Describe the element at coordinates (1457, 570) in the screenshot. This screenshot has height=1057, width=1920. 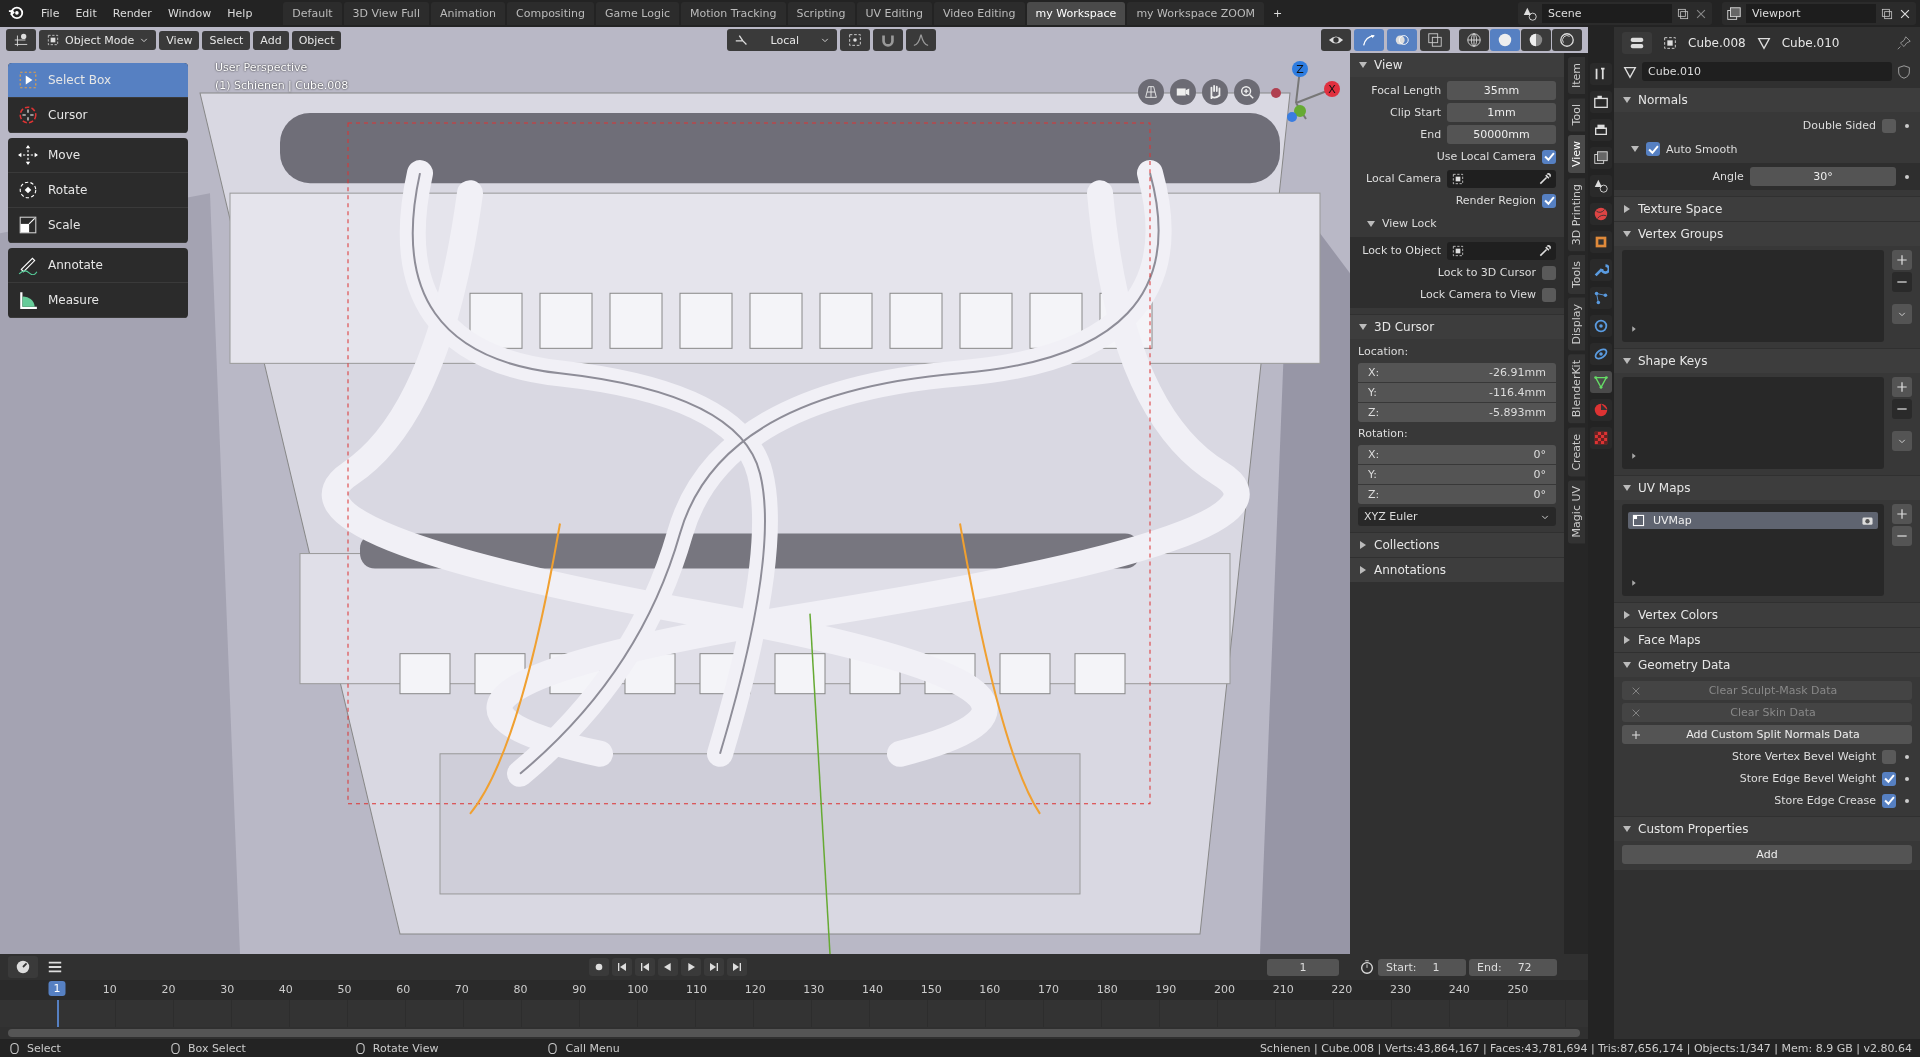
I see `panel-header: Annotations` at that location.